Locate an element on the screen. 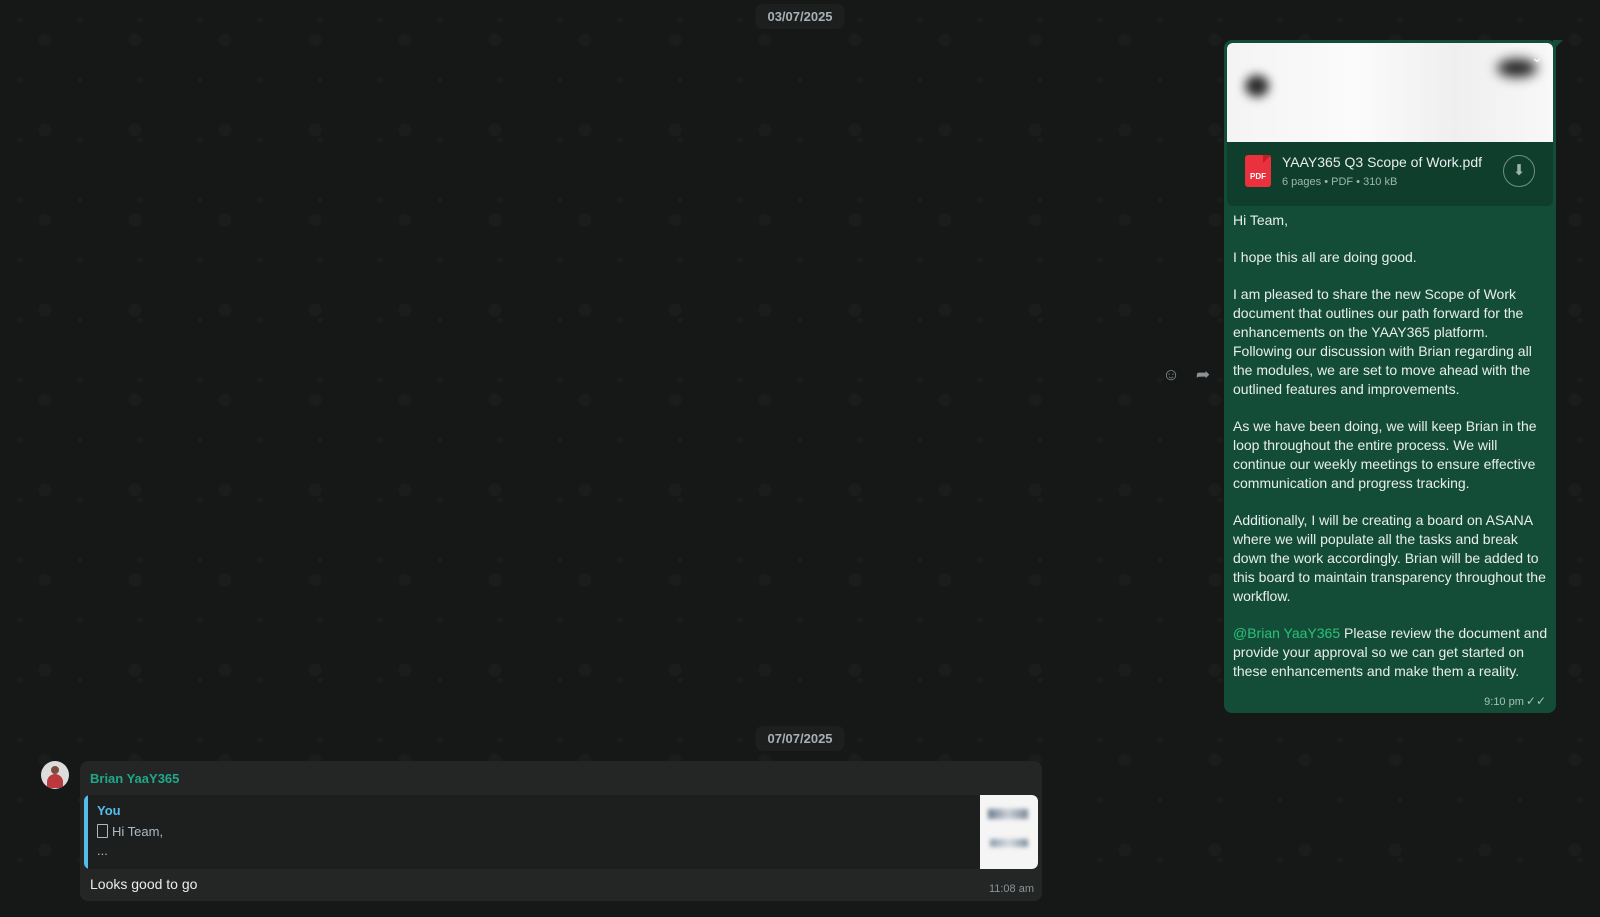 Image resolution: width=1600 pixels, height=917 pixels. document-preview: ⌄ is located at coordinates (1390, 92).